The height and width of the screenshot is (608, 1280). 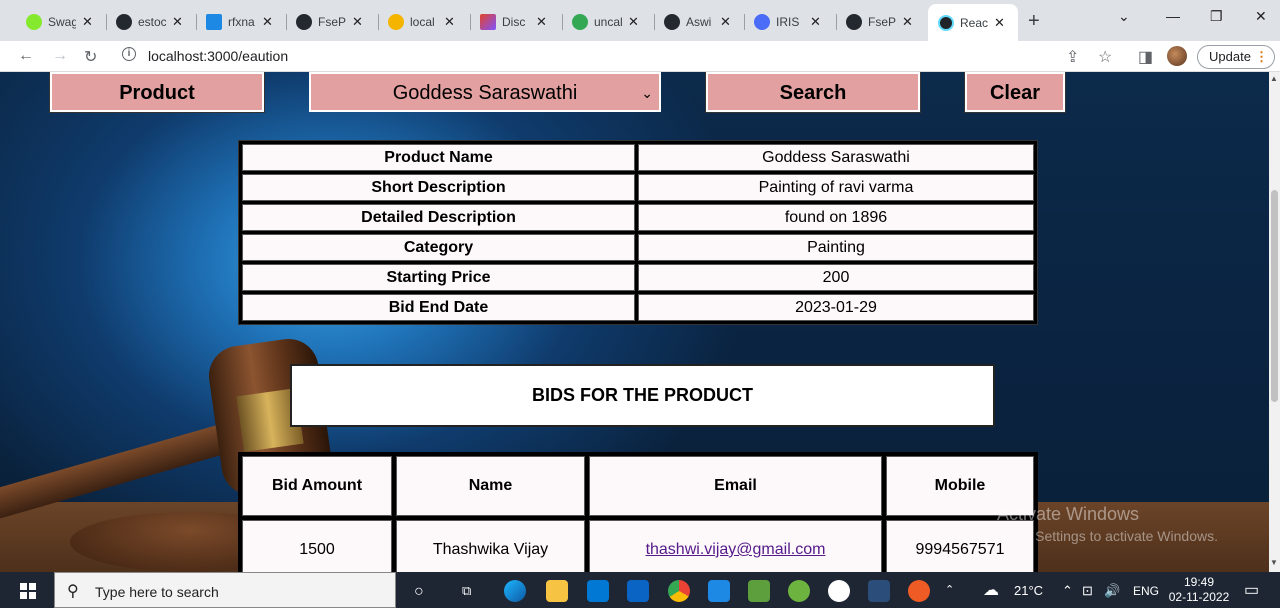 I want to click on tab-react-active: Reac ✕, so click(x=973, y=22).